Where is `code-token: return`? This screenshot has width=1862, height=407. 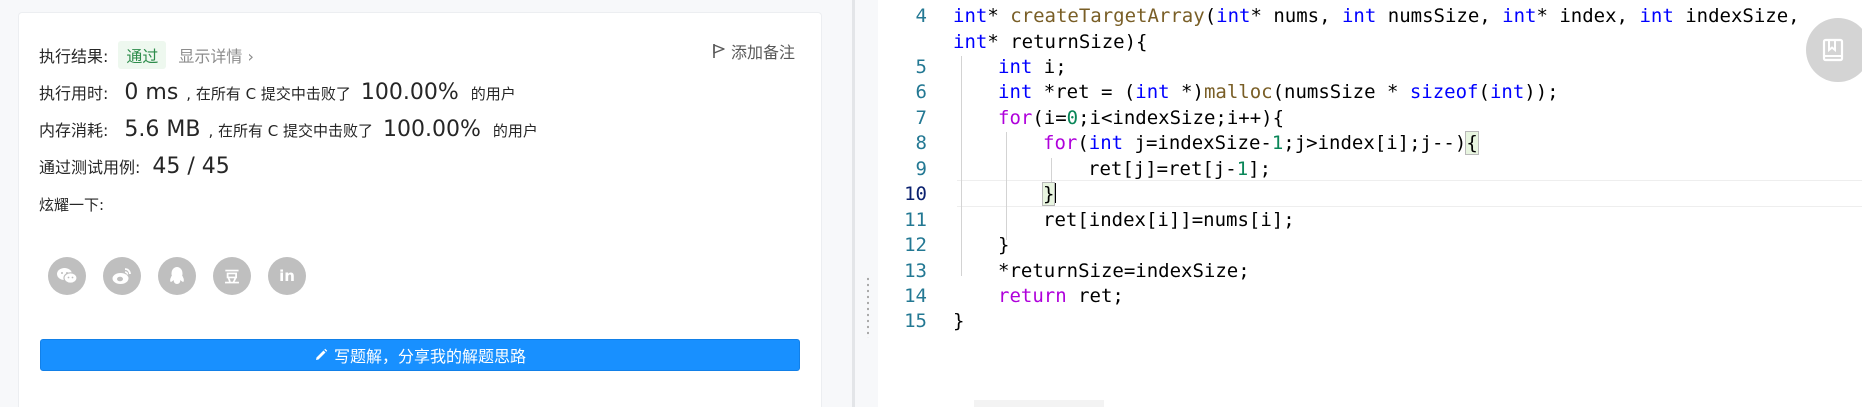 code-token: return is located at coordinates (1032, 296).